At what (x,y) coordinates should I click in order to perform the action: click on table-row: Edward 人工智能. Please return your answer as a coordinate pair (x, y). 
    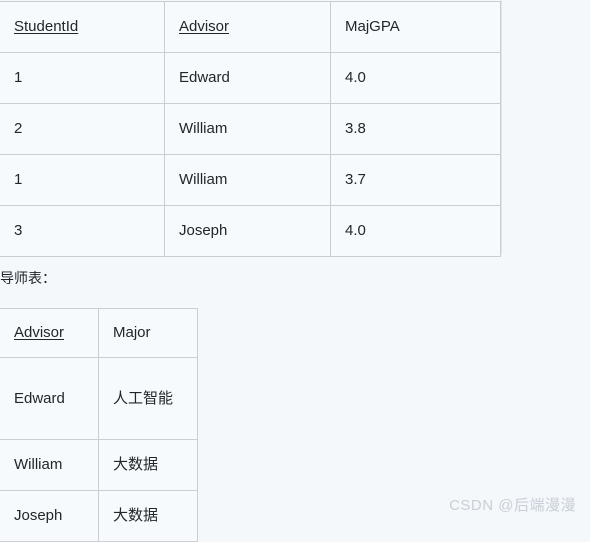
    Looking at the image, I should click on (99, 398).